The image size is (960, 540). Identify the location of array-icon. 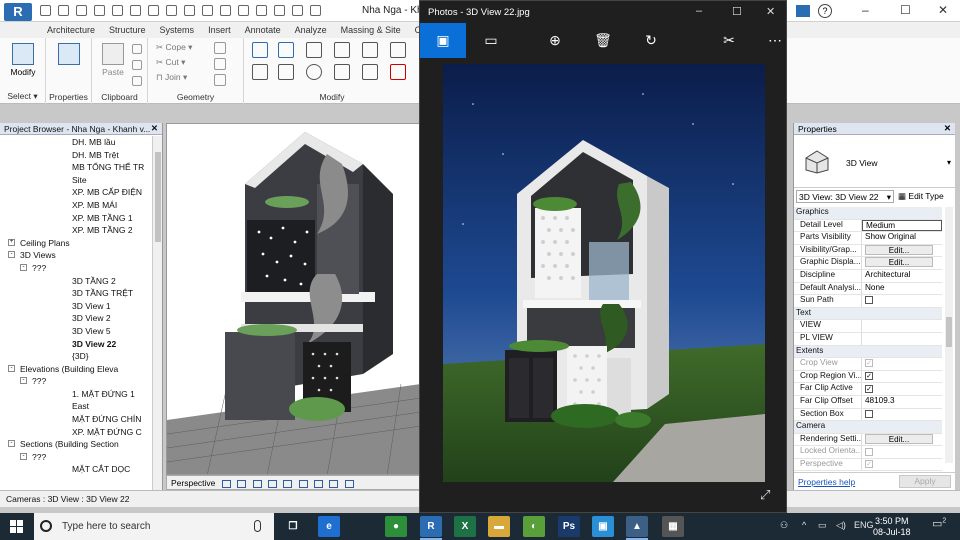
(370, 72).